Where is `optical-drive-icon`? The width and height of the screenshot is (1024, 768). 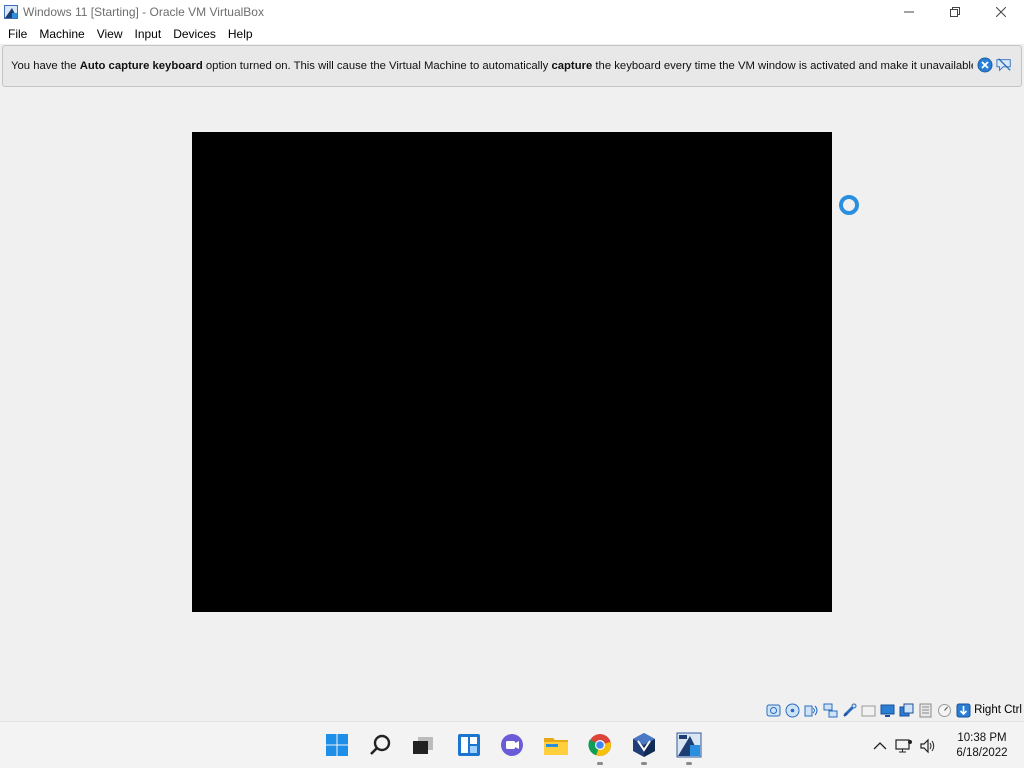 optical-drive-icon is located at coordinates (792, 710).